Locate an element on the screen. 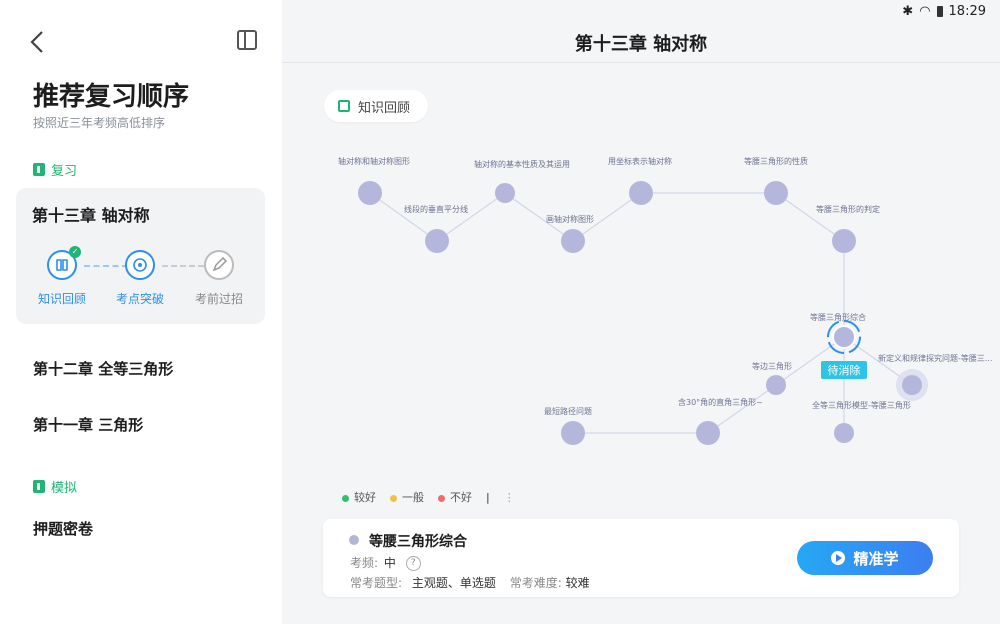 The height and width of the screenshot is (624, 1000). clock: 18:29 is located at coordinates (967, 11).